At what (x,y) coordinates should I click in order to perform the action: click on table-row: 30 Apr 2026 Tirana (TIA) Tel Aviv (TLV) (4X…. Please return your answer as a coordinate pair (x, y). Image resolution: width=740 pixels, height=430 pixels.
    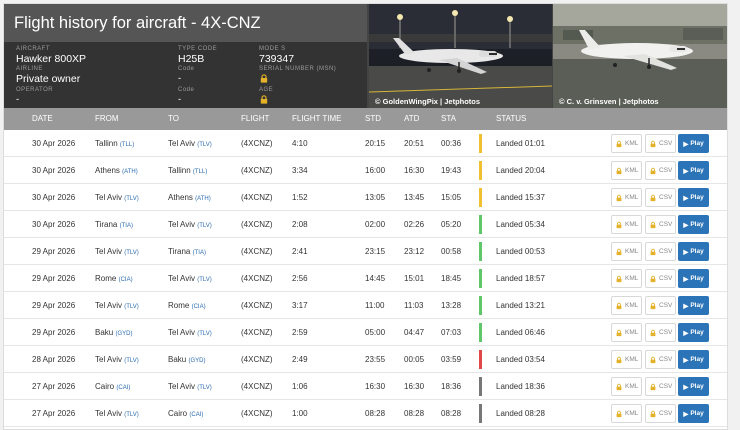
    Looking at the image, I should click on (365, 224).